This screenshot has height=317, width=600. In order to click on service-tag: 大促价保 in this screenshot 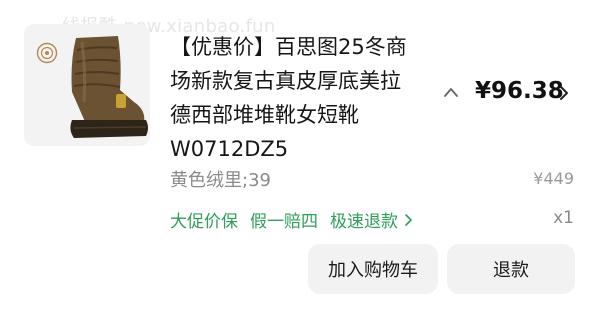, I will do `click(204, 222)`.